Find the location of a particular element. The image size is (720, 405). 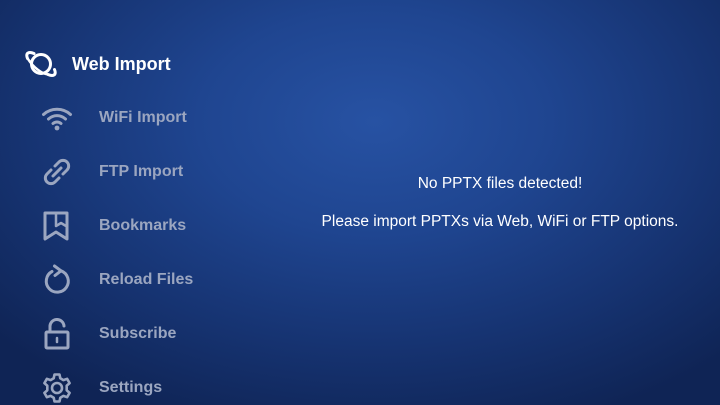

sidebar-item-reload-files: Reload Files is located at coordinates (117, 280).